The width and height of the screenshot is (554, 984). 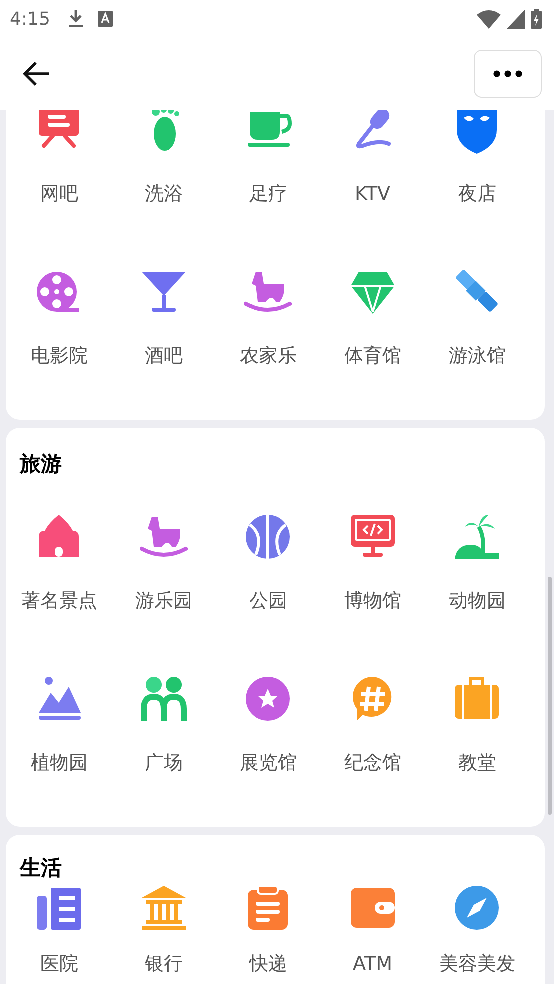 What do you see at coordinates (477, 908) in the screenshot?
I see `compass-icon` at bounding box center [477, 908].